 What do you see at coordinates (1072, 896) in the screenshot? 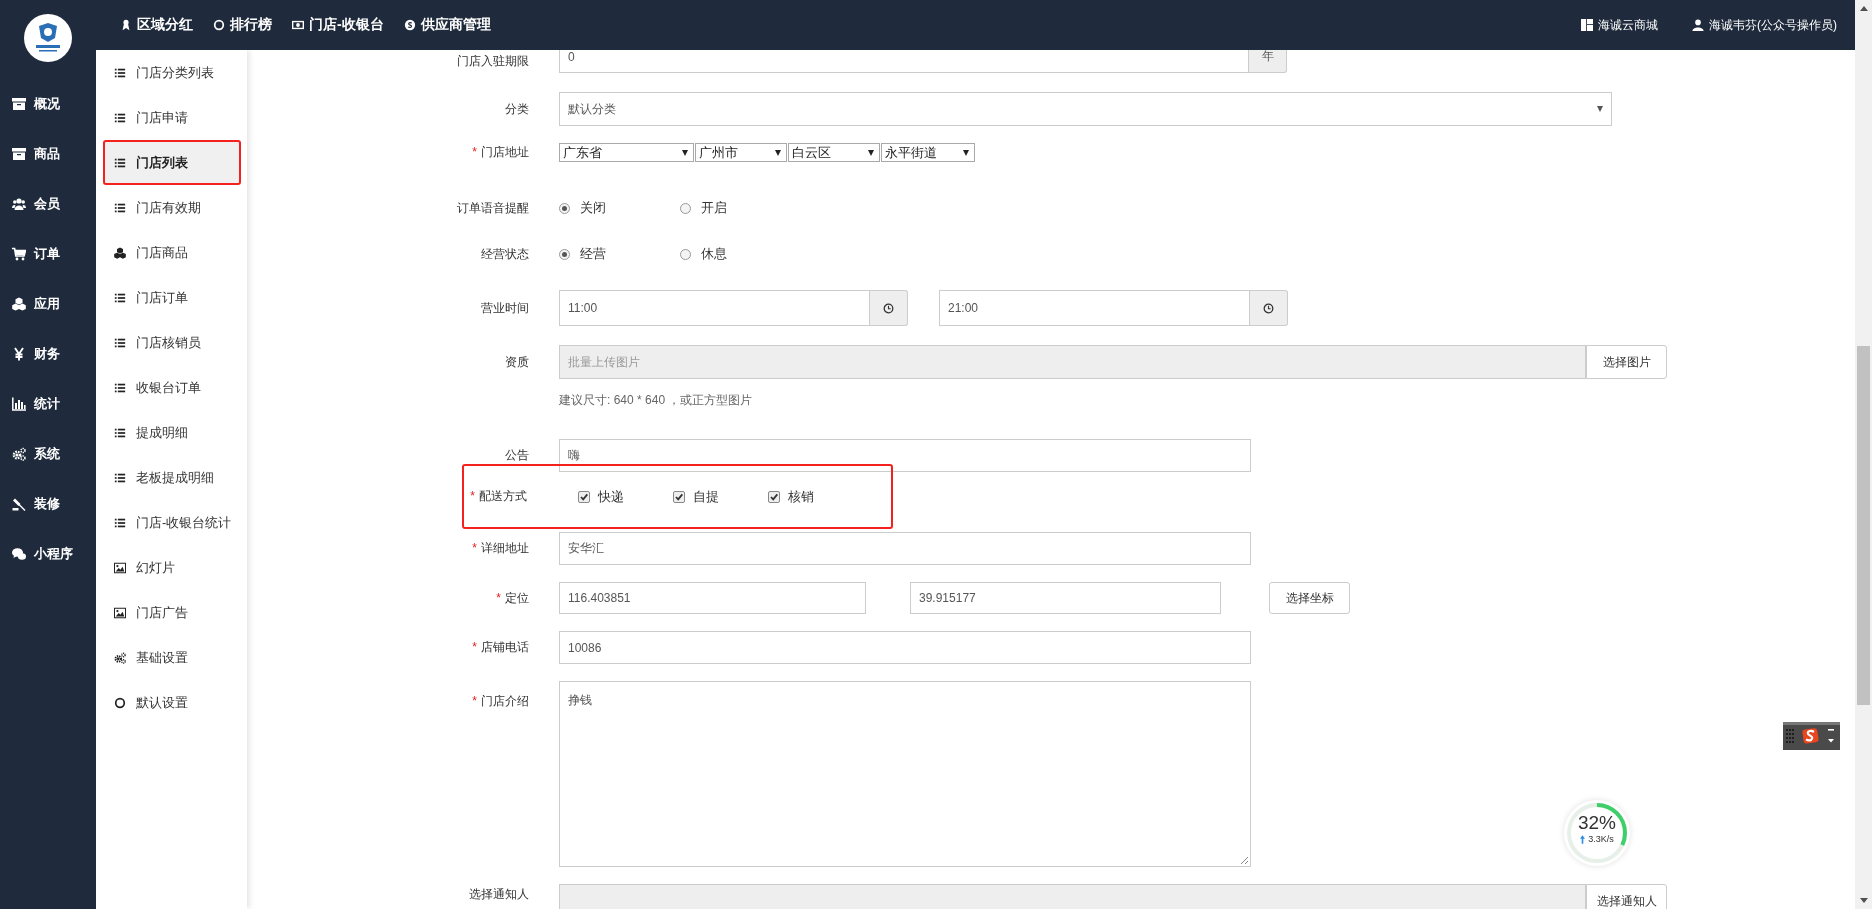
I see `input-field` at bounding box center [1072, 896].